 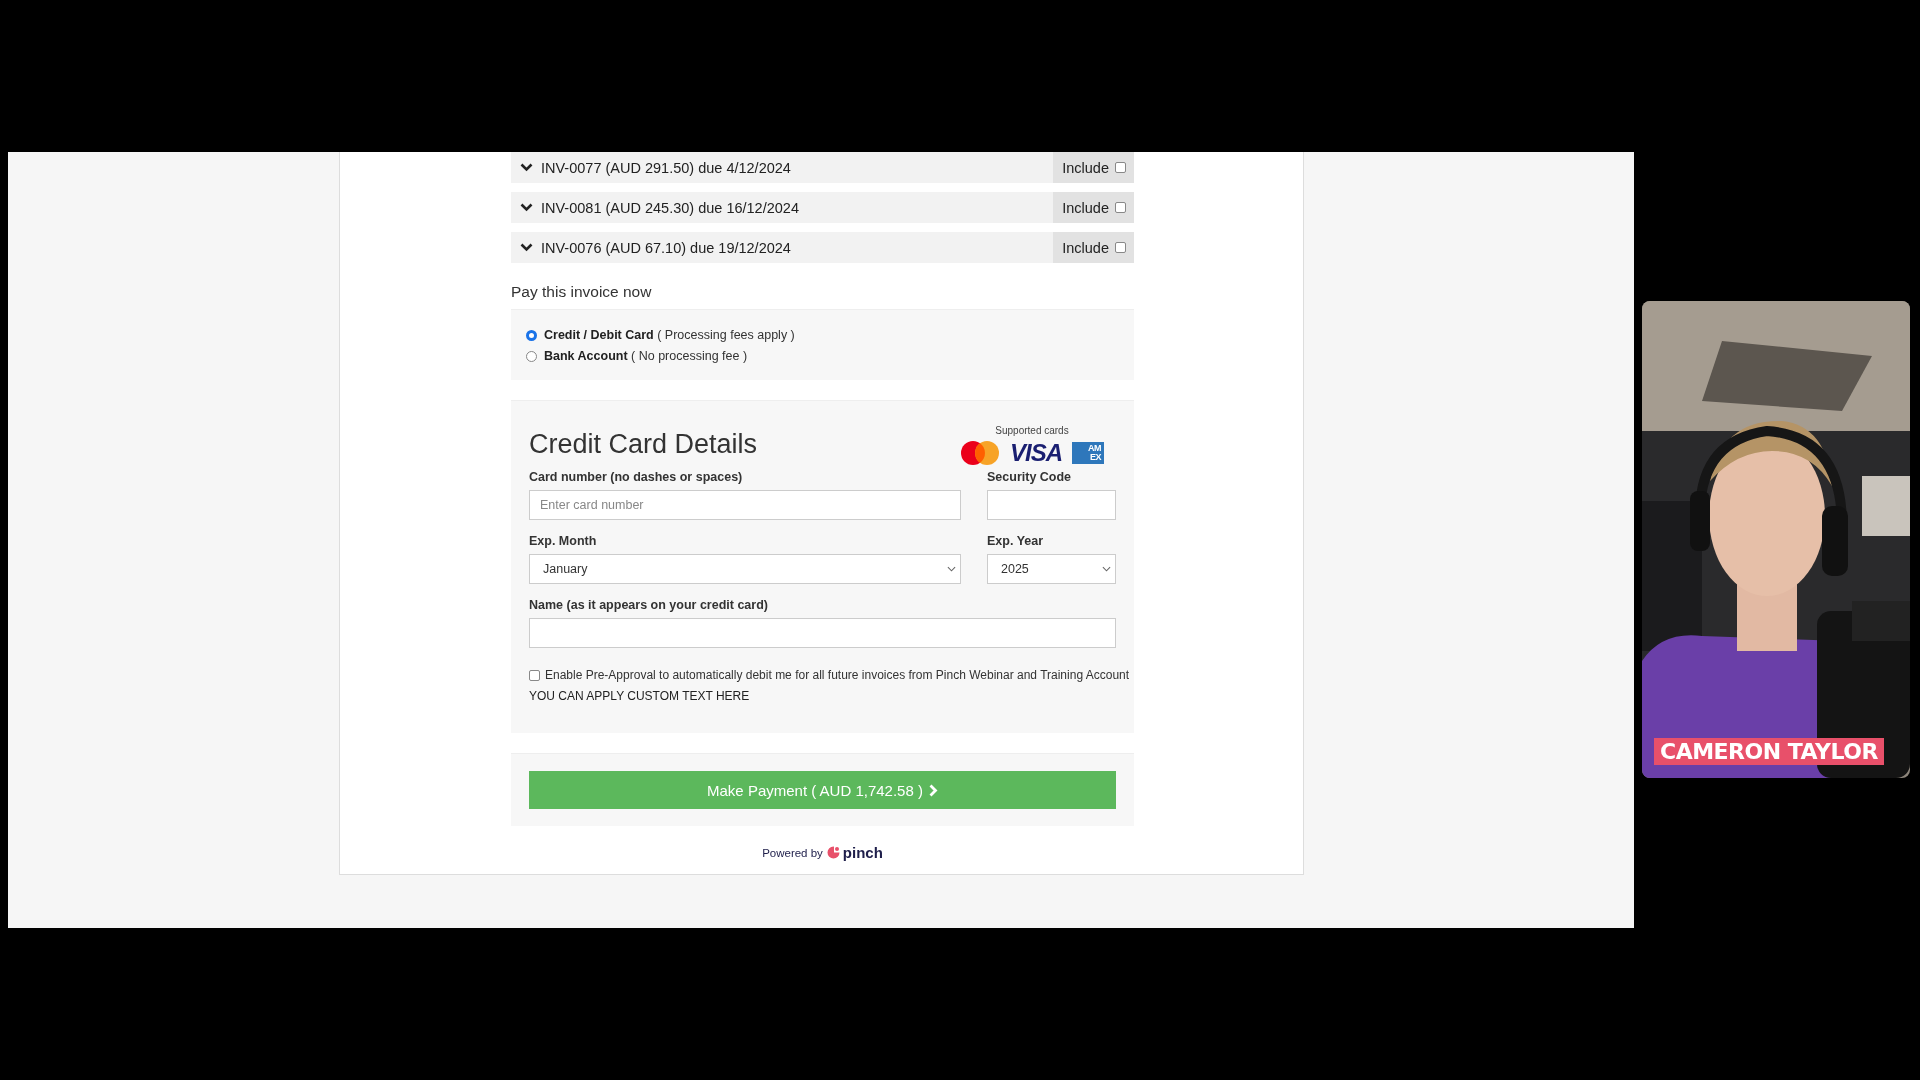 I want to click on field-label: Security Code, so click(x=1030, y=477).